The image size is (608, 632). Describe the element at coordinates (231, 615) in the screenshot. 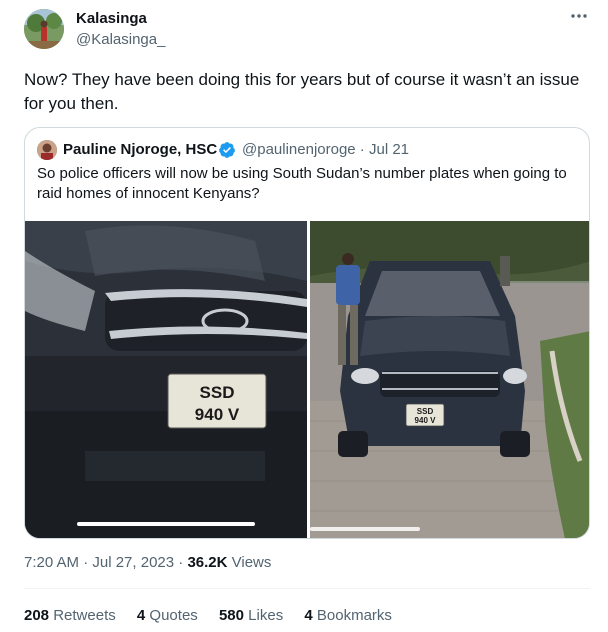

I see `likes-count: 580` at that location.